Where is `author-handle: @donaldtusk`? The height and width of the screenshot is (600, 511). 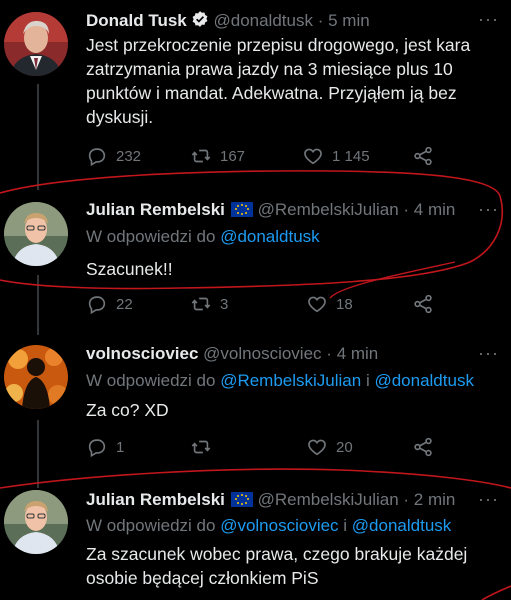 author-handle: @donaldtusk is located at coordinates (263, 20).